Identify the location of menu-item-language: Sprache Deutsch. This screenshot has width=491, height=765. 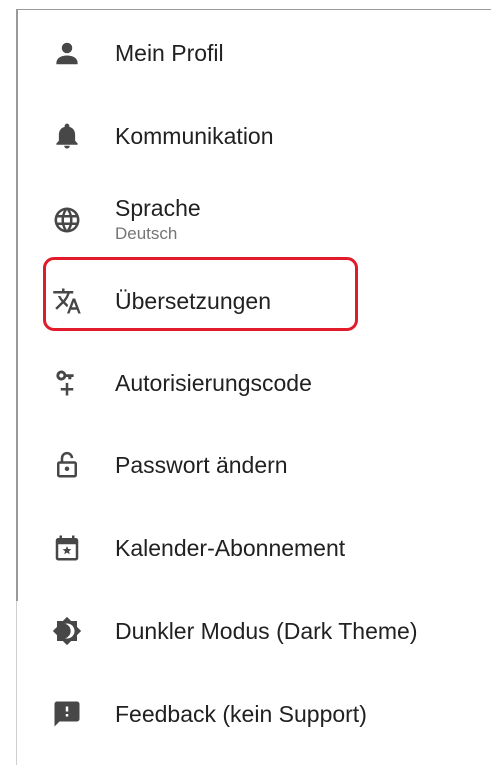
(245, 219).